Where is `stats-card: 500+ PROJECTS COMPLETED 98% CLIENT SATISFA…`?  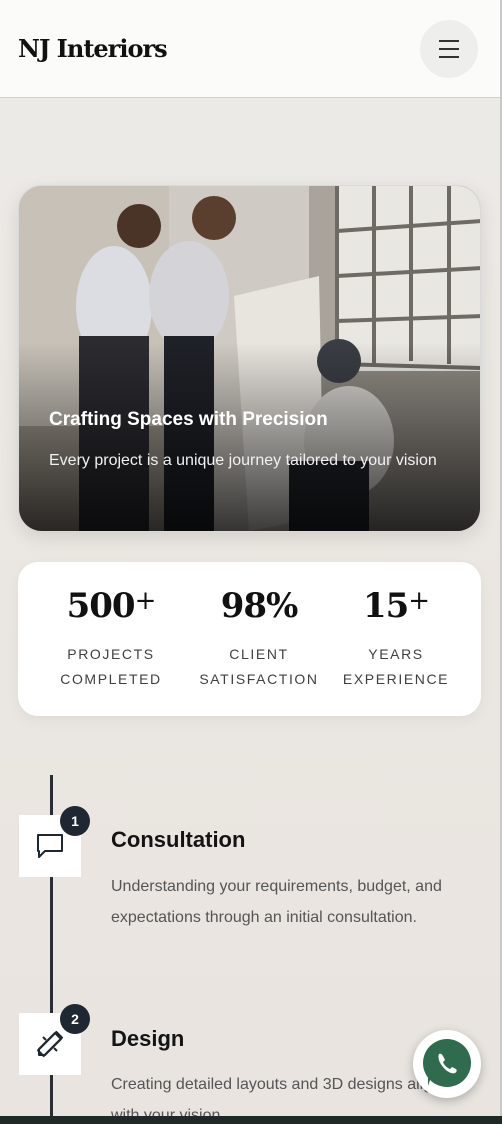 stats-card: 500+ PROJECTS COMPLETED 98% CLIENT SATISFA… is located at coordinates (249, 639).